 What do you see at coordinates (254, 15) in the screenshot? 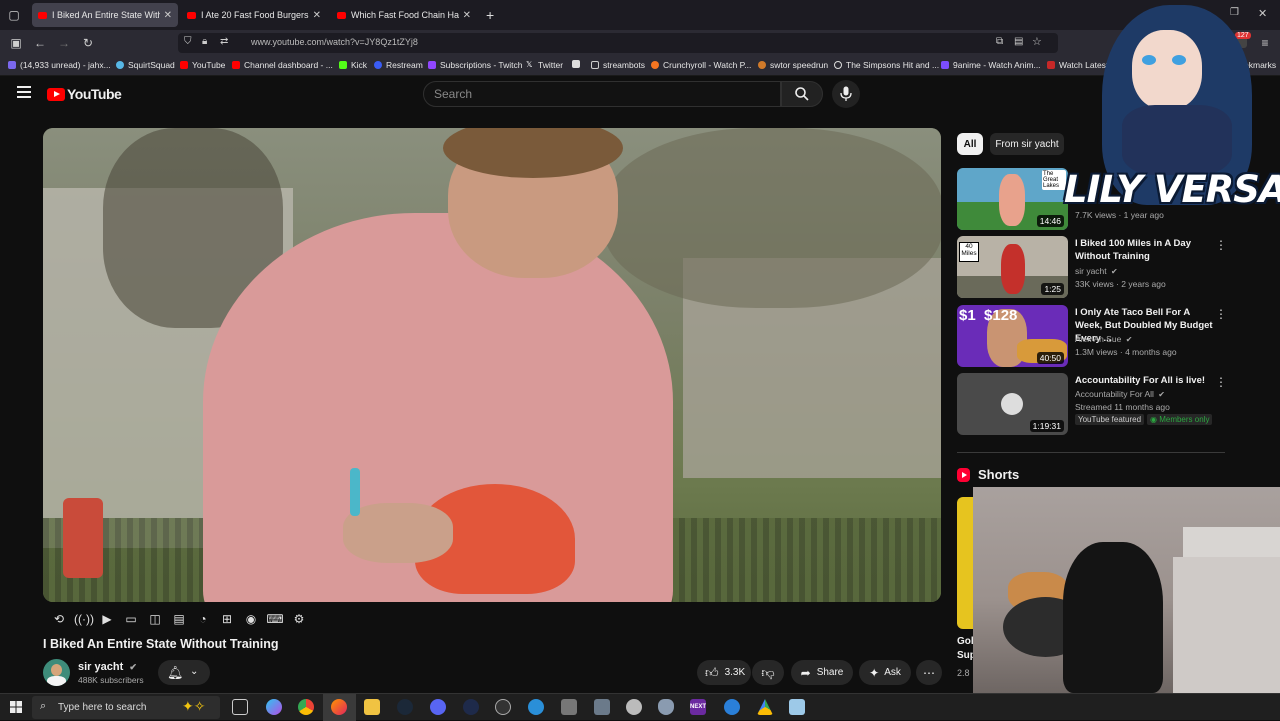
I see `browser-tab-2: I Ate 20 Fast Food Burgers To S ✕` at bounding box center [254, 15].